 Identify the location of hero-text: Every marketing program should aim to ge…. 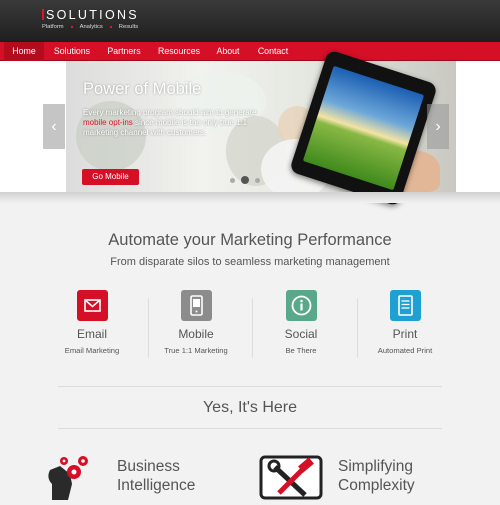
(170, 123).